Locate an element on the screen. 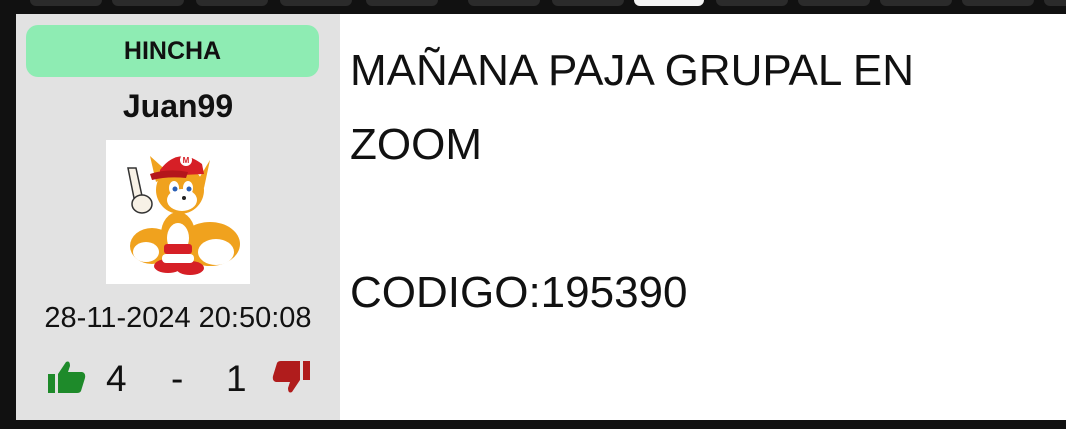 The height and width of the screenshot is (429, 1066). fox-avatar-image: M is located at coordinates (183, 214).